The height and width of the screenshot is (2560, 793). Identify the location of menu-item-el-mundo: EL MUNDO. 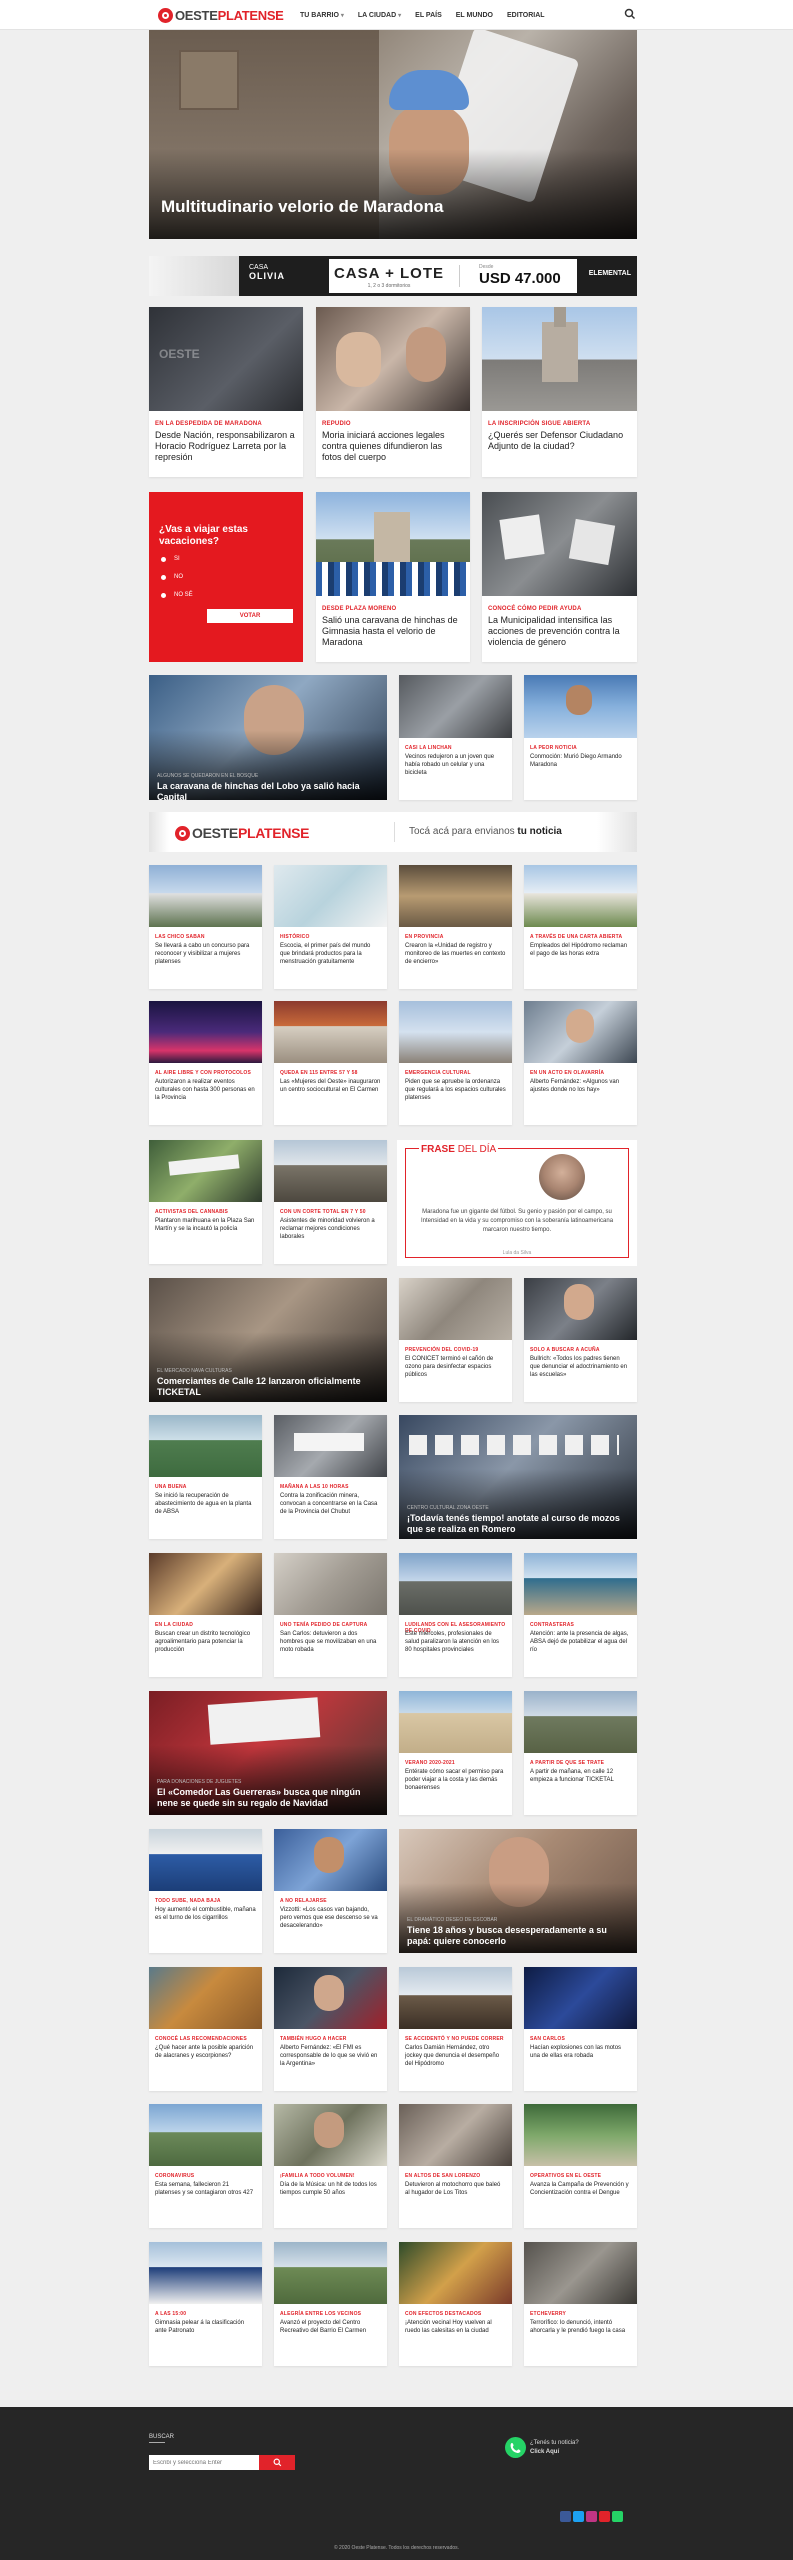
(474, 15).